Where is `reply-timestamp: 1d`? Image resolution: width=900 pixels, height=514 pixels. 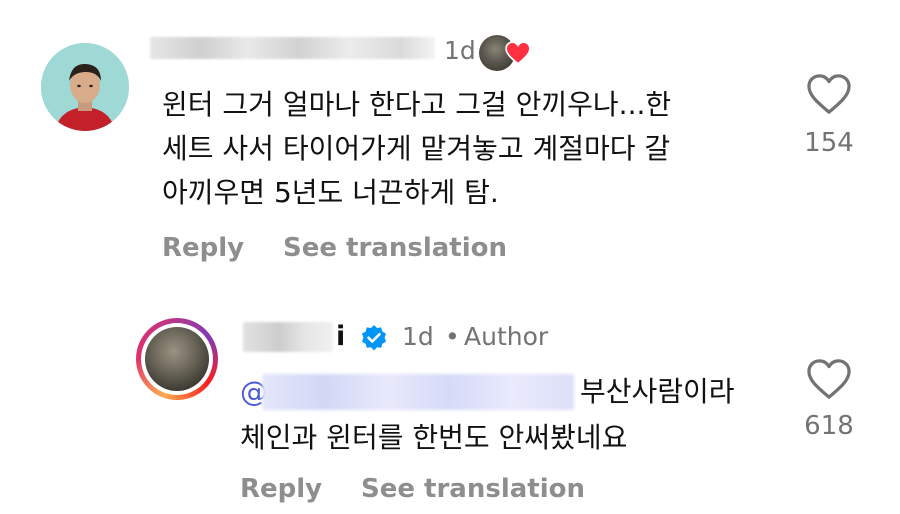 reply-timestamp: 1d is located at coordinates (418, 336).